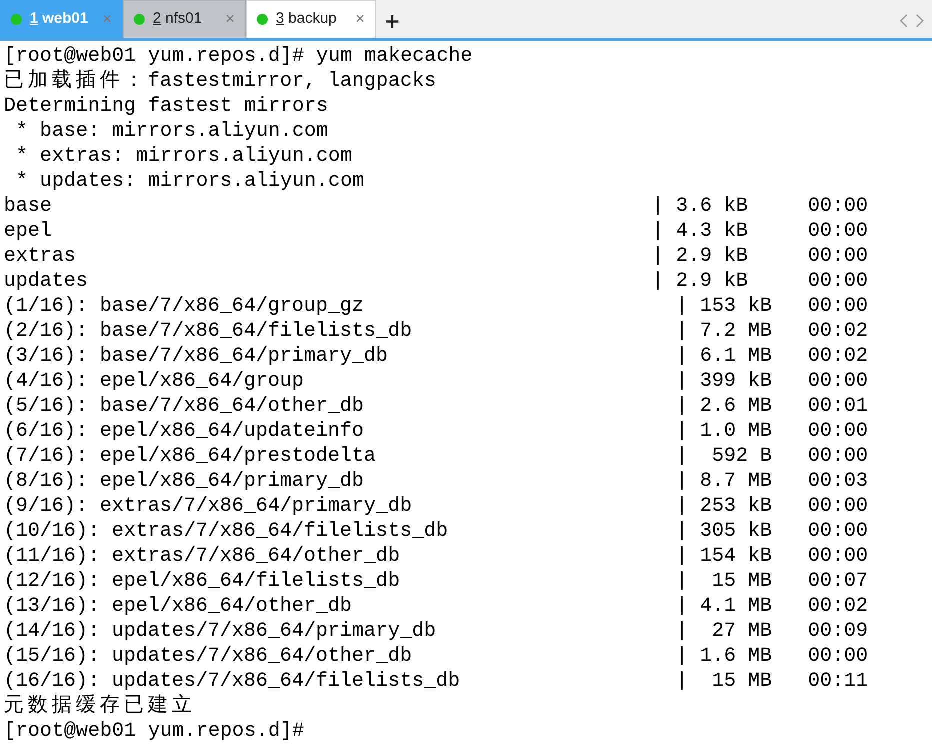 The height and width of the screenshot is (751, 932). What do you see at coordinates (436, 581) in the screenshot?
I see `download-line: (12/16): epel/x86_64/filelists_db | 15 MB 00:07` at bounding box center [436, 581].